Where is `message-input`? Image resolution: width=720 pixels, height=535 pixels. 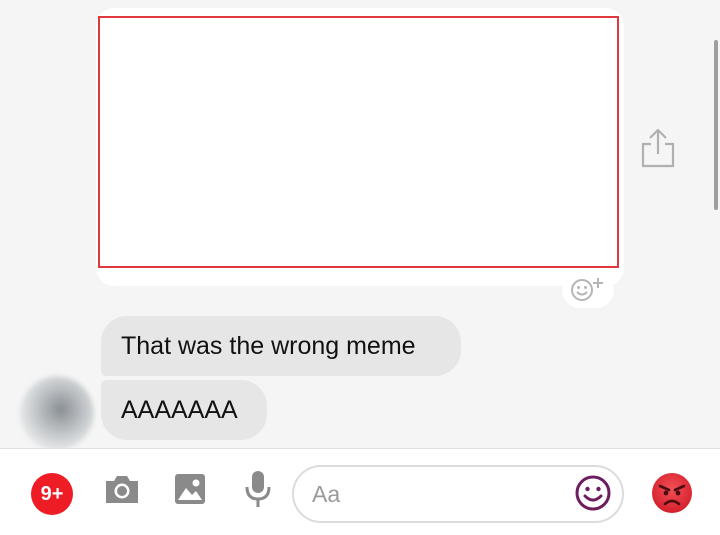 message-input is located at coordinates (437, 494).